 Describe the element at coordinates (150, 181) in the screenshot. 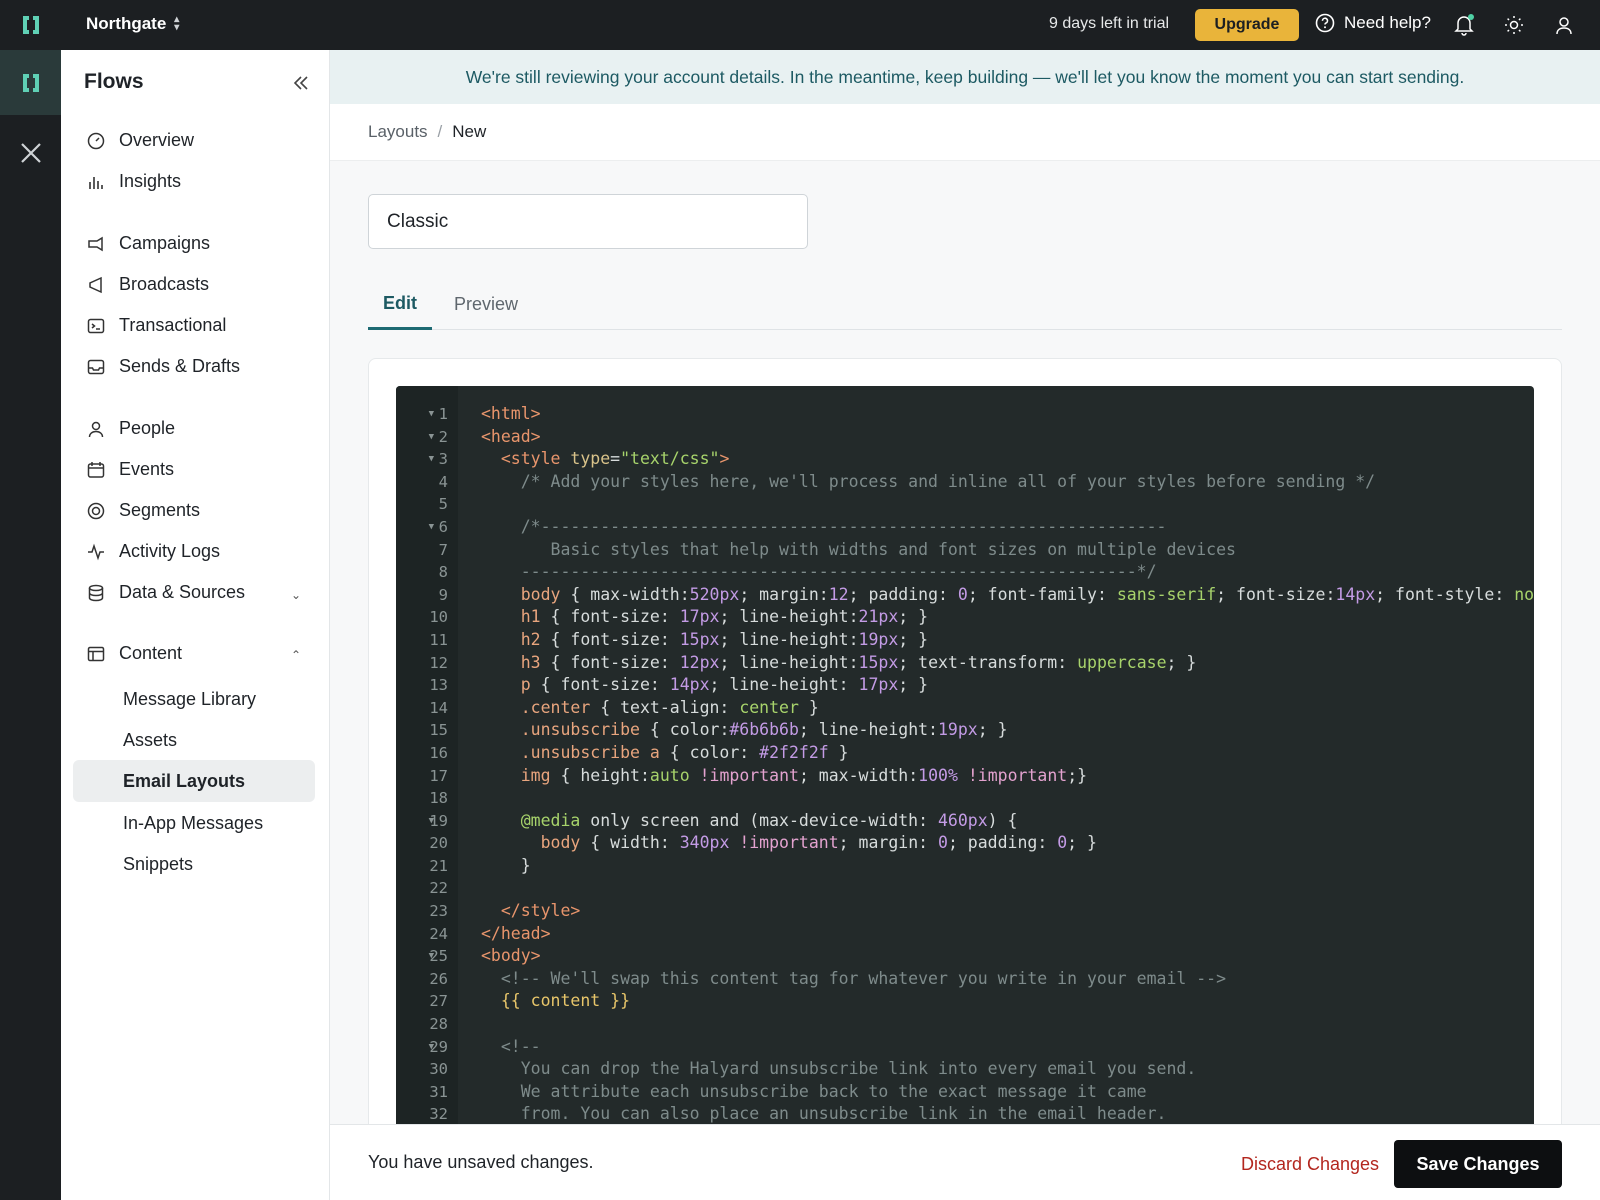

I see `sidebar-item-label: Insights` at that location.